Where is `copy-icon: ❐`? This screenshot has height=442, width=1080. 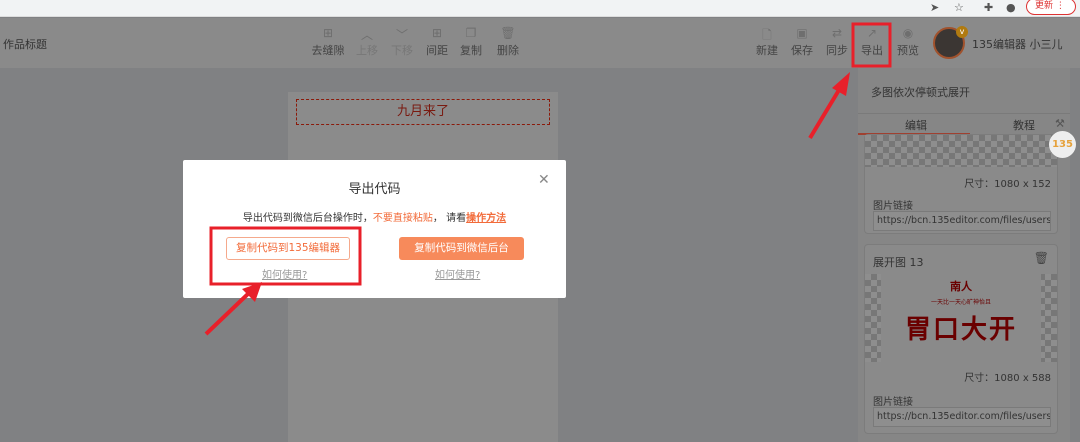 copy-icon: ❐ is located at coordinates (471, 33).